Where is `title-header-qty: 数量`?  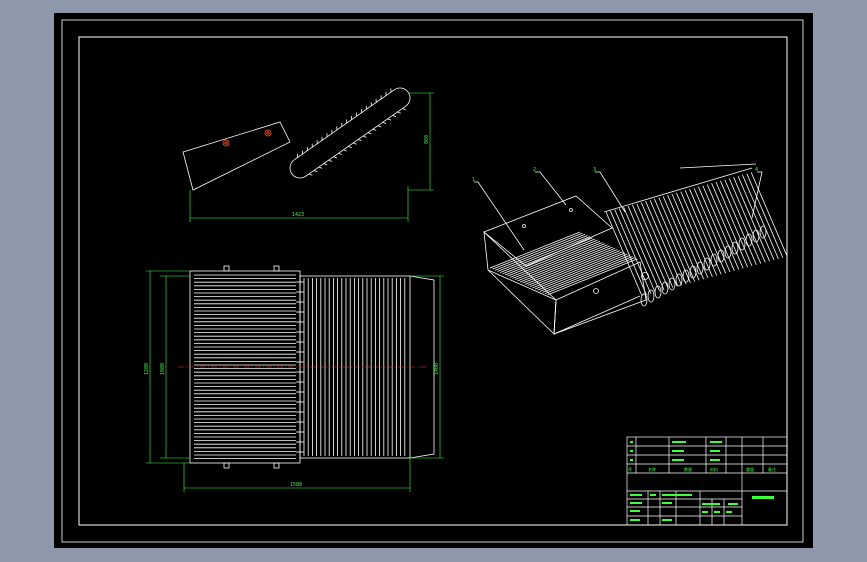 title-header-qty: 数量 is located at coordinates (688, 469).